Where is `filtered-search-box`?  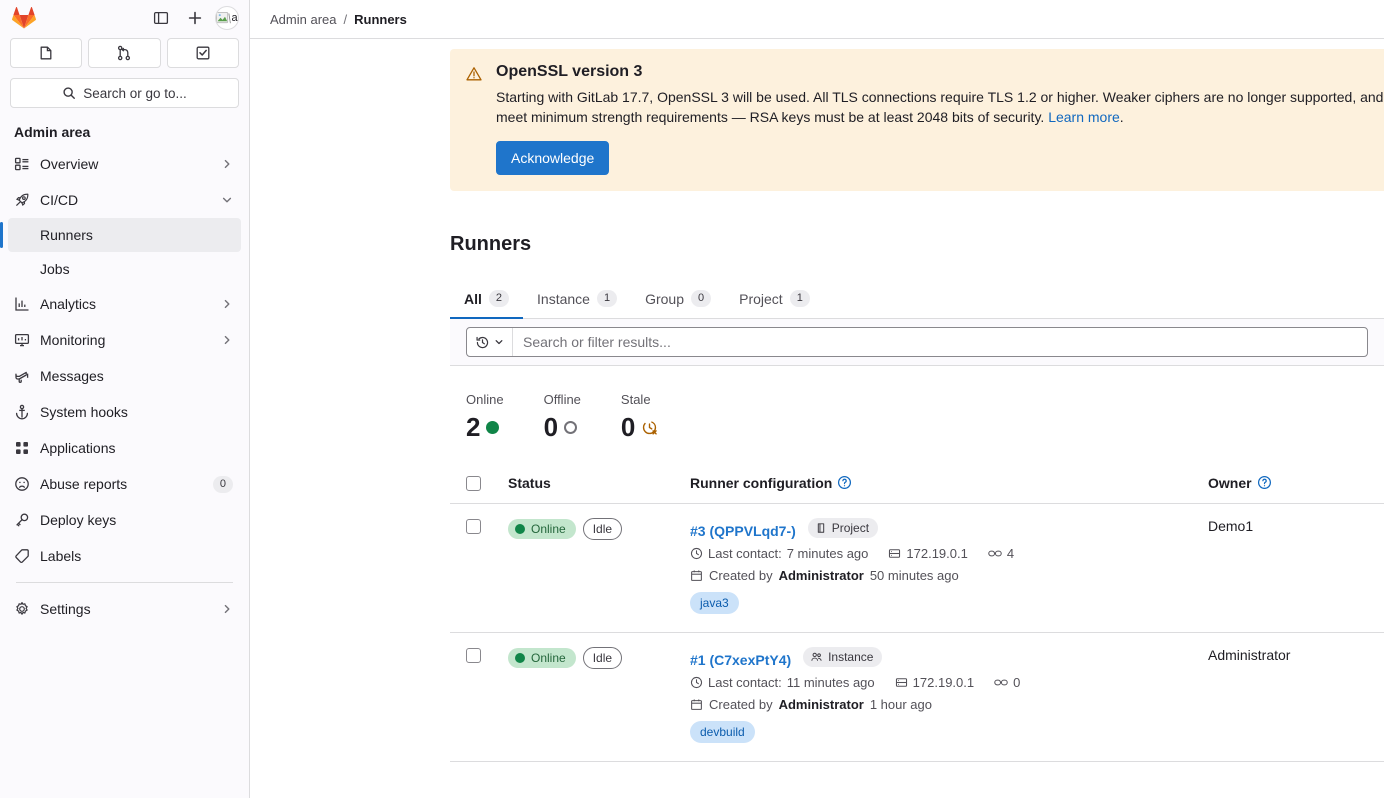 filtered-search-box is located at coordinates (917, 342).